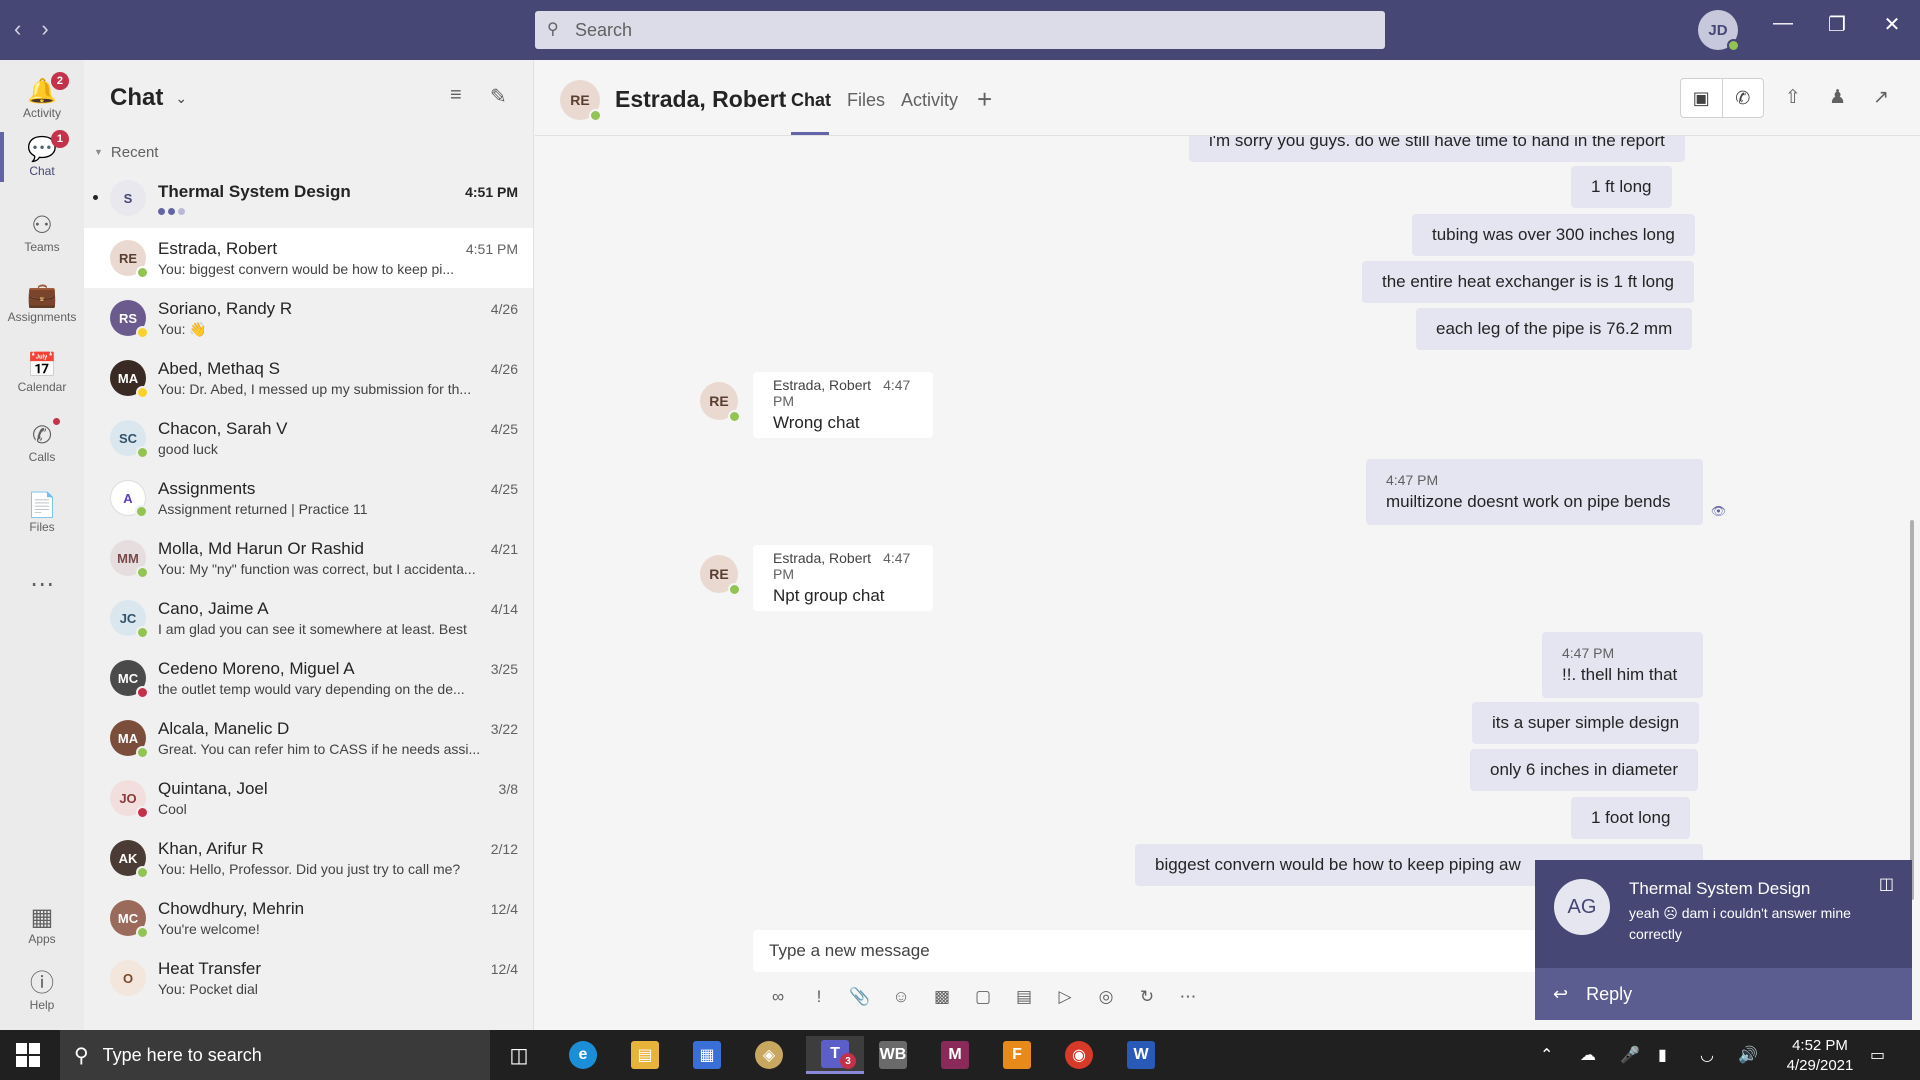  I want to click on file-explorer-icon: ▤, so click(645, 1055).